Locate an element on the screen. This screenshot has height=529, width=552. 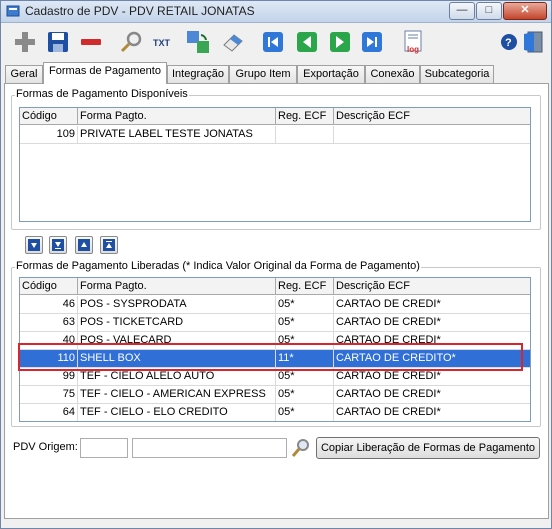
log-icon: log is located at coordinates (414, 42).